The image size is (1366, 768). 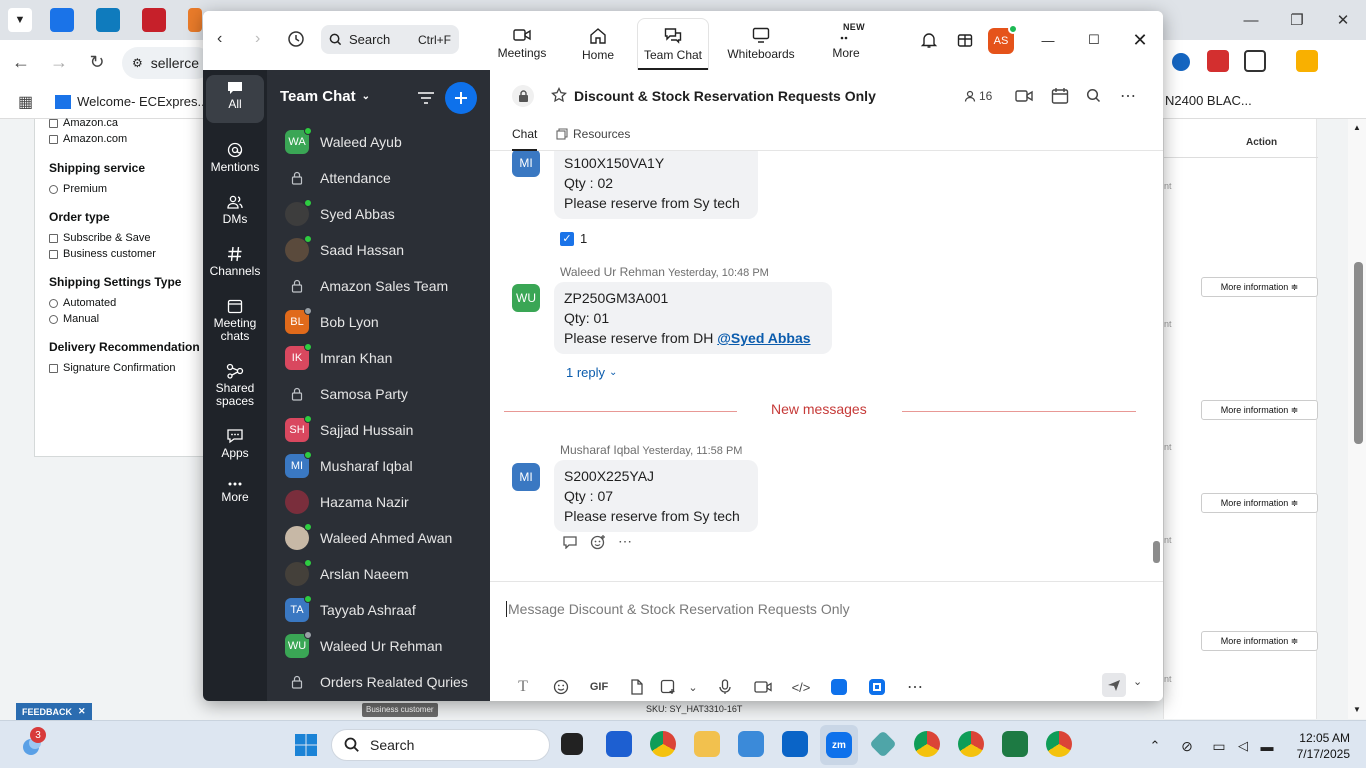 What do you see at coordinates (707, 744) in the screenshot?
I see `file-explorer-icon` at bounding box center [707, 744].